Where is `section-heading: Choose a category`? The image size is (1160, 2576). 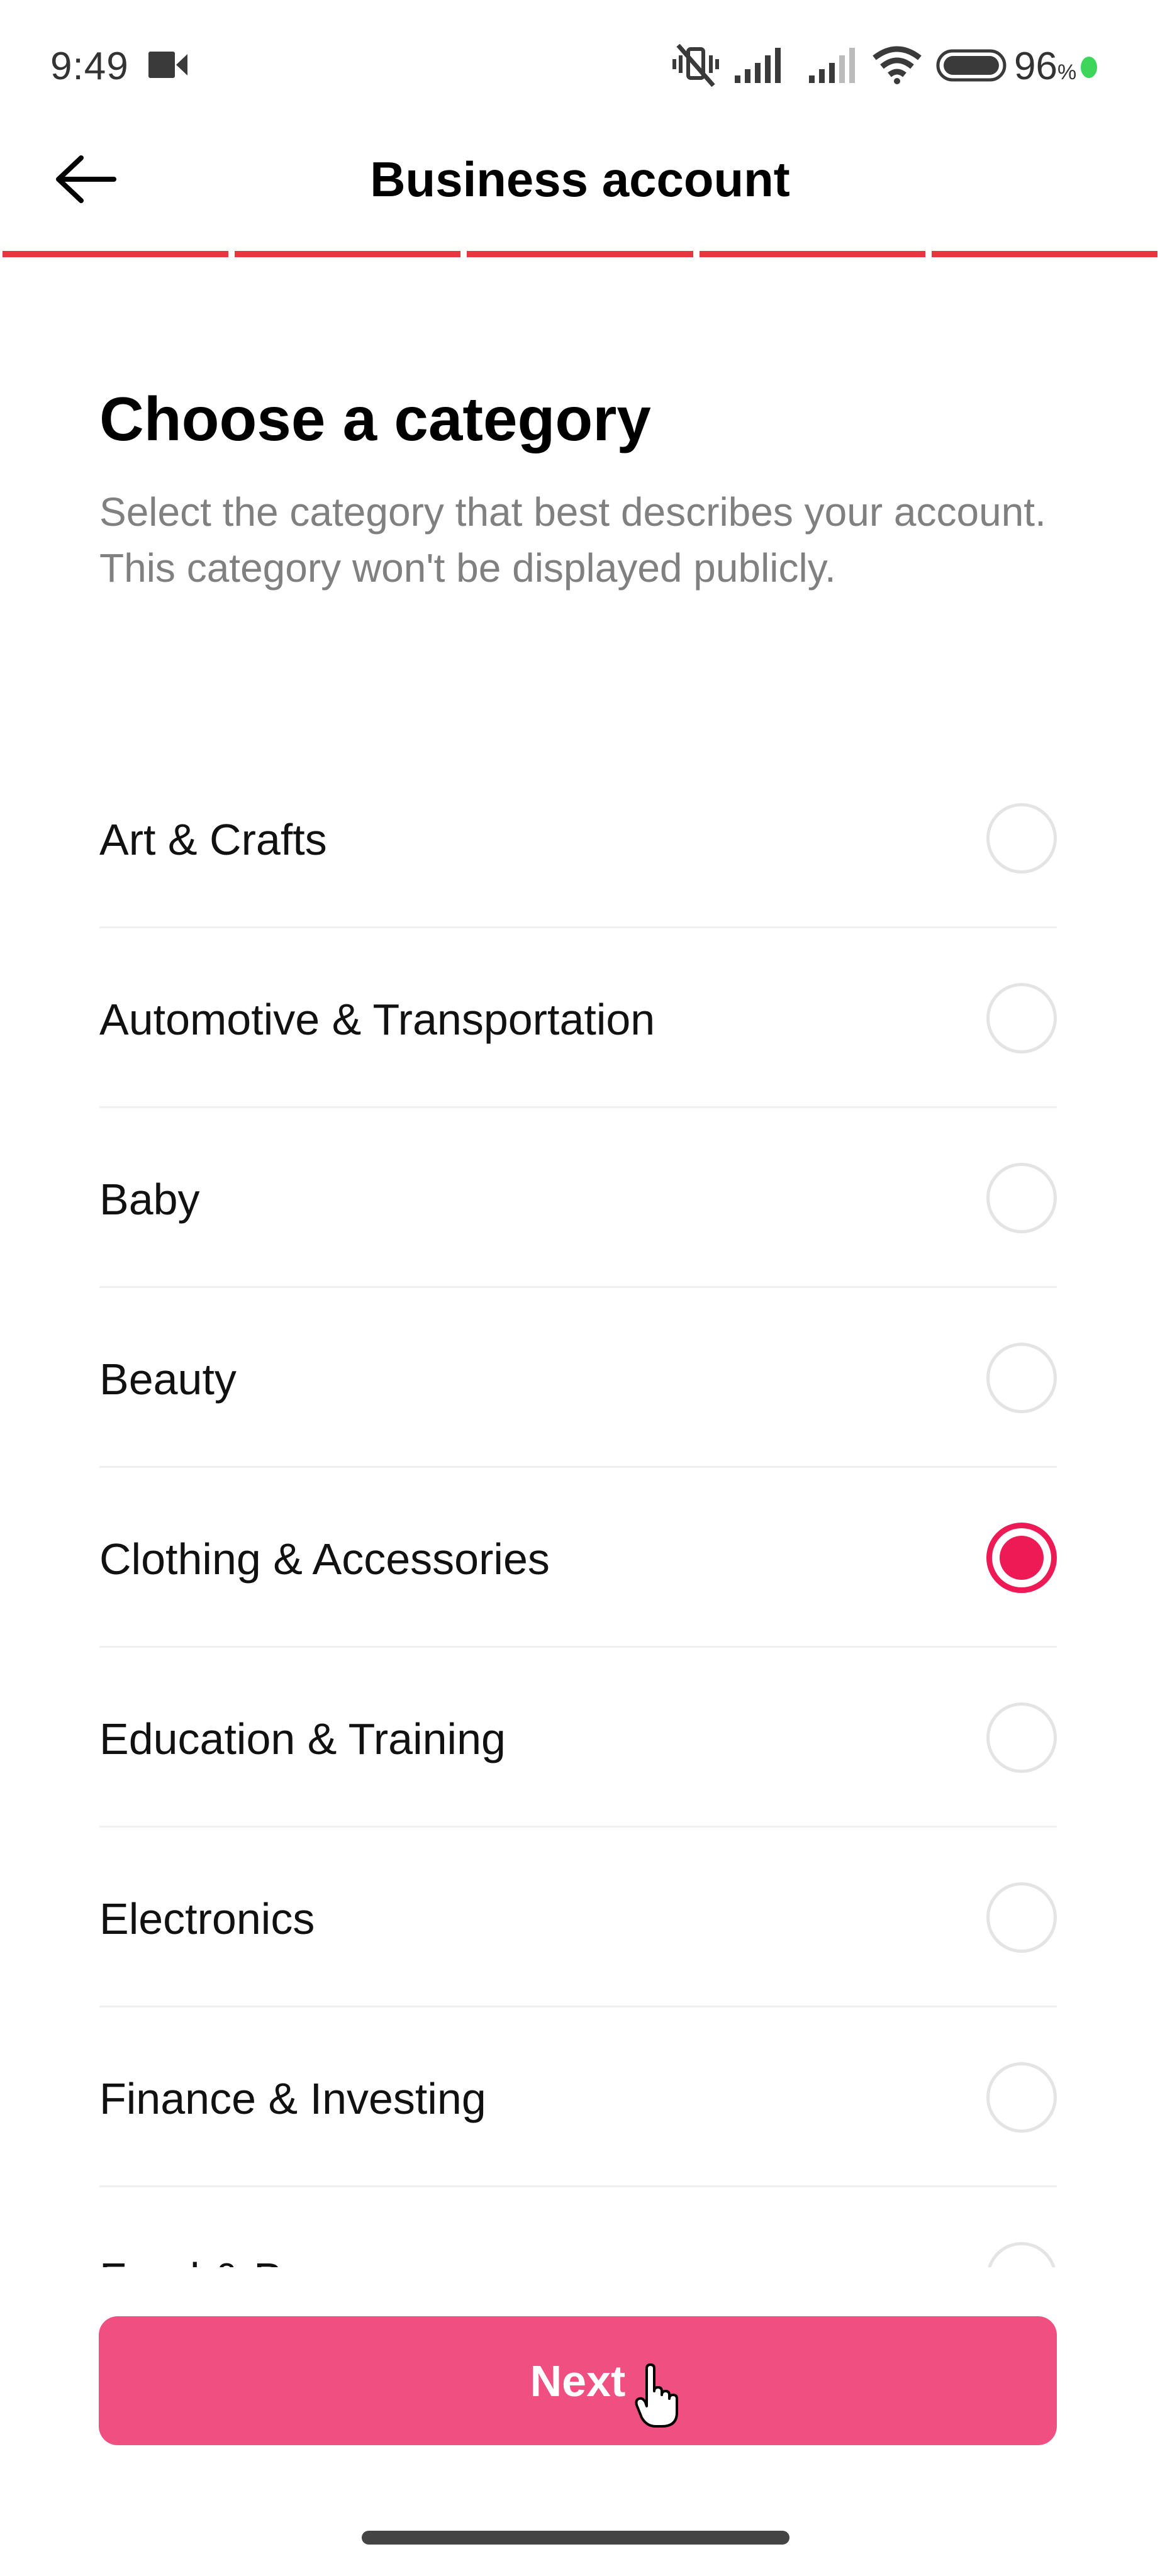 section-heading: Choose a category is located at coordinates (375, 418).